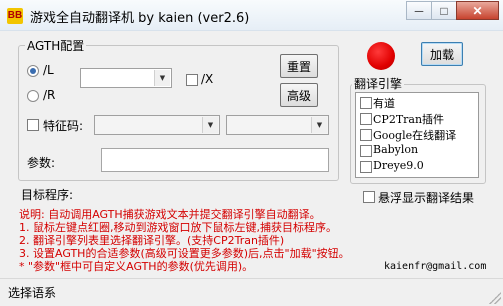  I want to click on radio-r, so click(33, 96).